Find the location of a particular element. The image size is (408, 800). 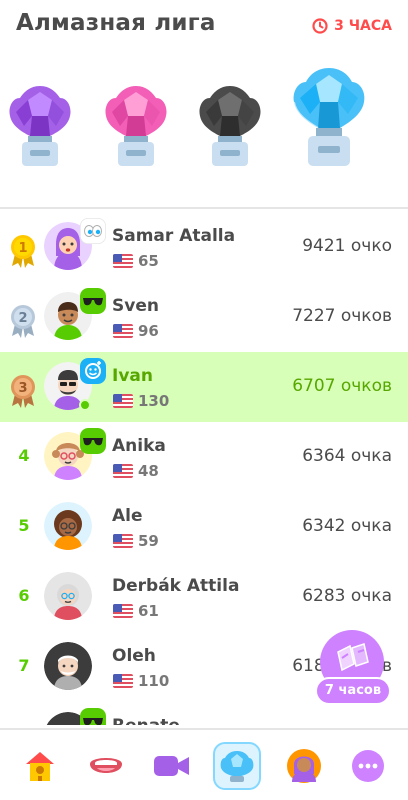

user-name: Renate is located at coordinates (146, 720).